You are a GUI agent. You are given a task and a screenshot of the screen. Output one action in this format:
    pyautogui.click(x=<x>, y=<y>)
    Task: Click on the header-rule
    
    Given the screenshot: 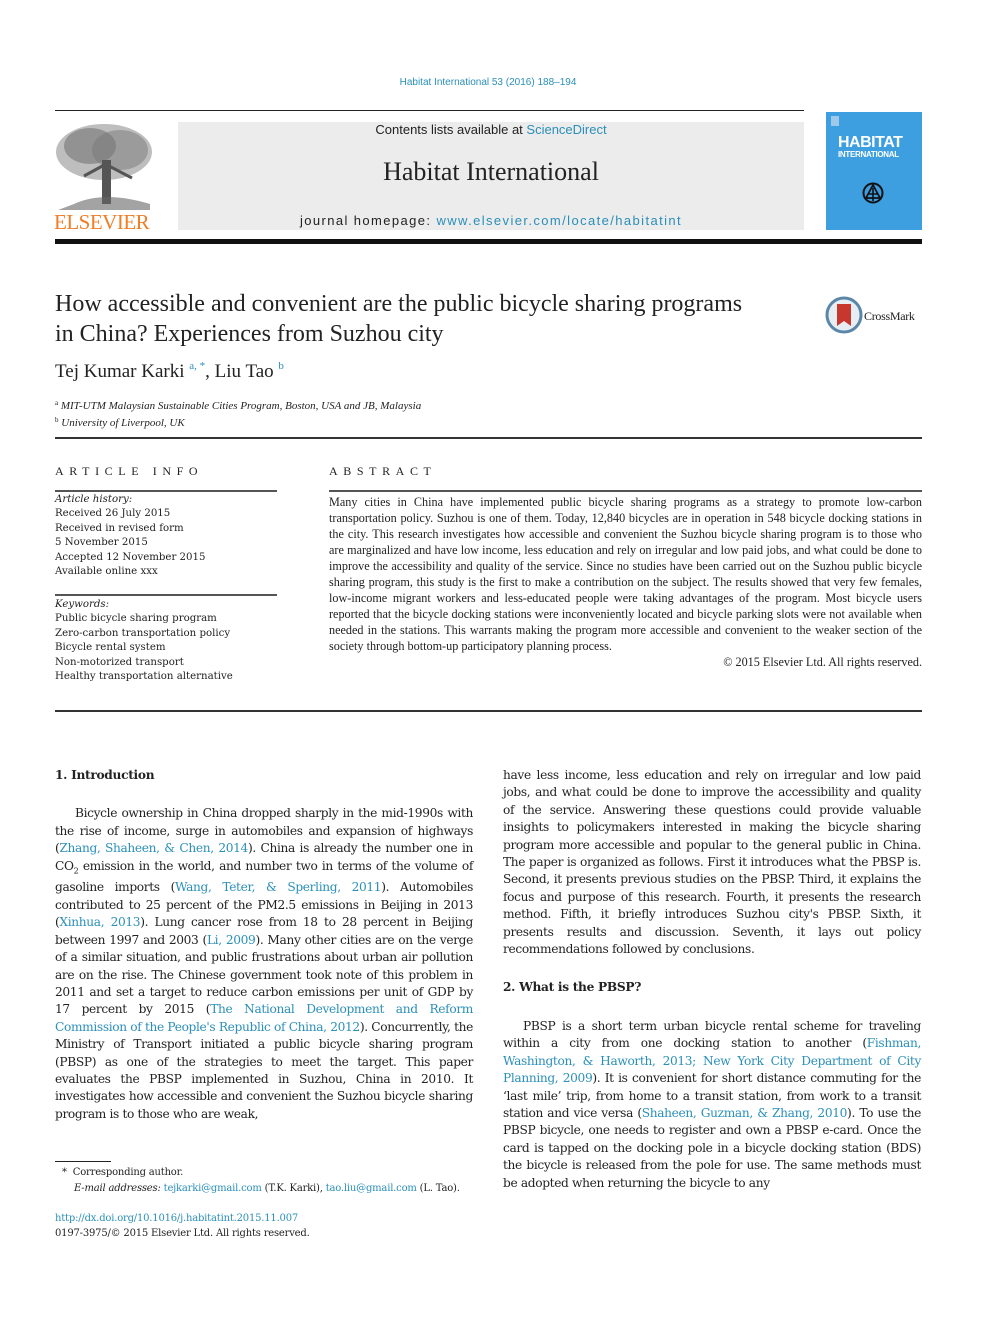 What is the action you would take?
    pyautogui.click(x=429, y=110)
    